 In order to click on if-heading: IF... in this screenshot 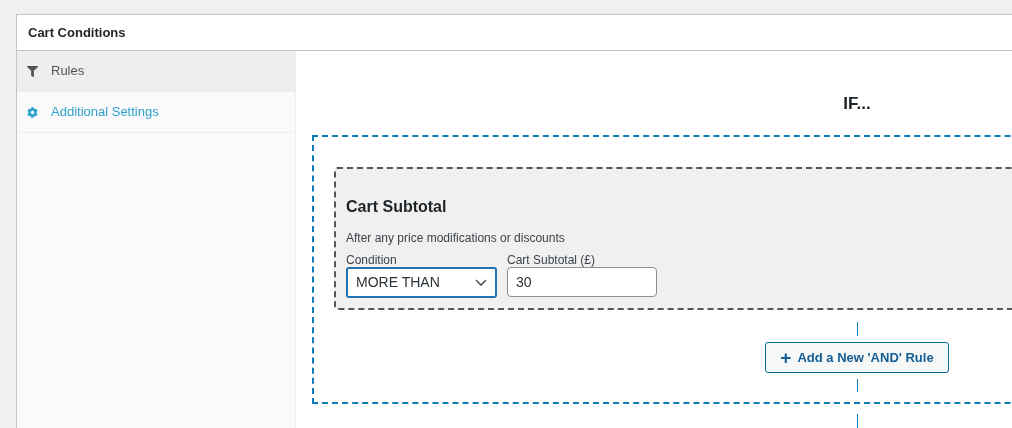, I will do `click(857, 104)`.